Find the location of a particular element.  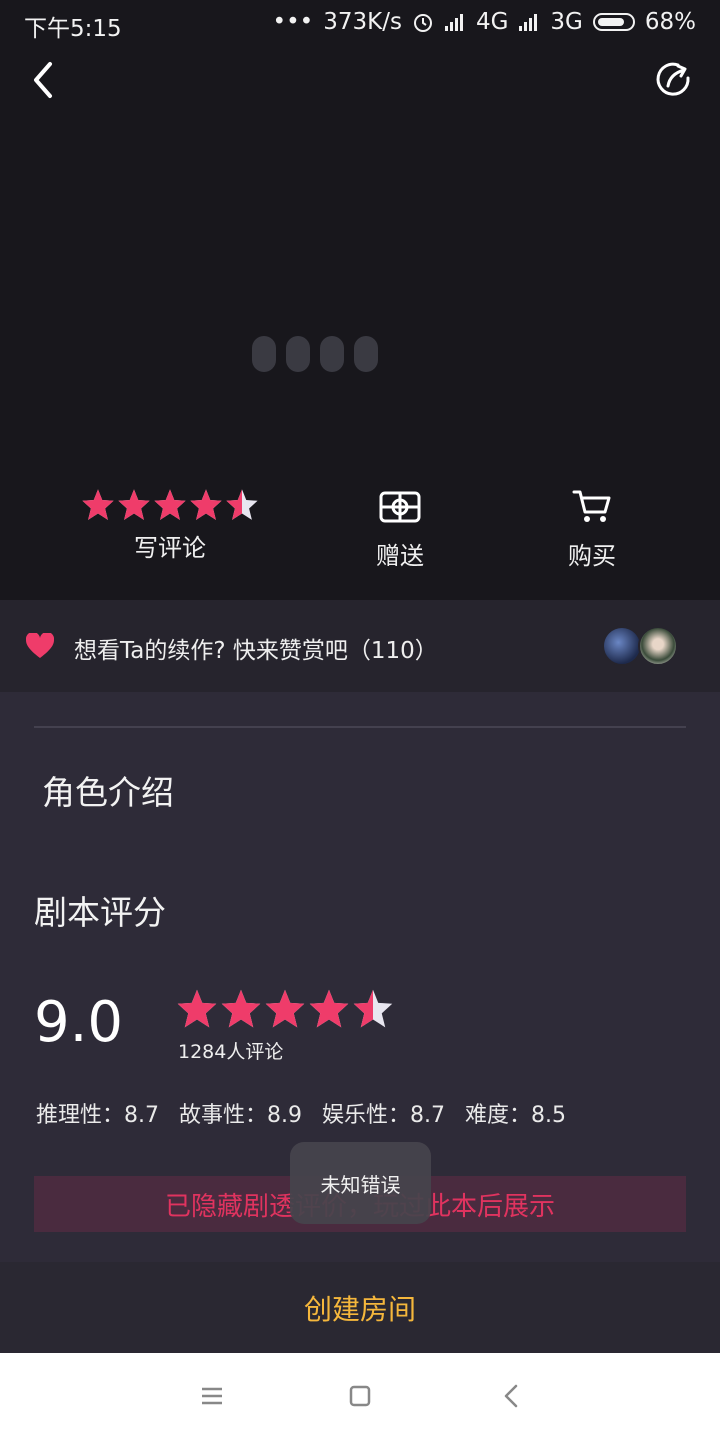

network-type-2: 3G is located at coordinates (566, 22).